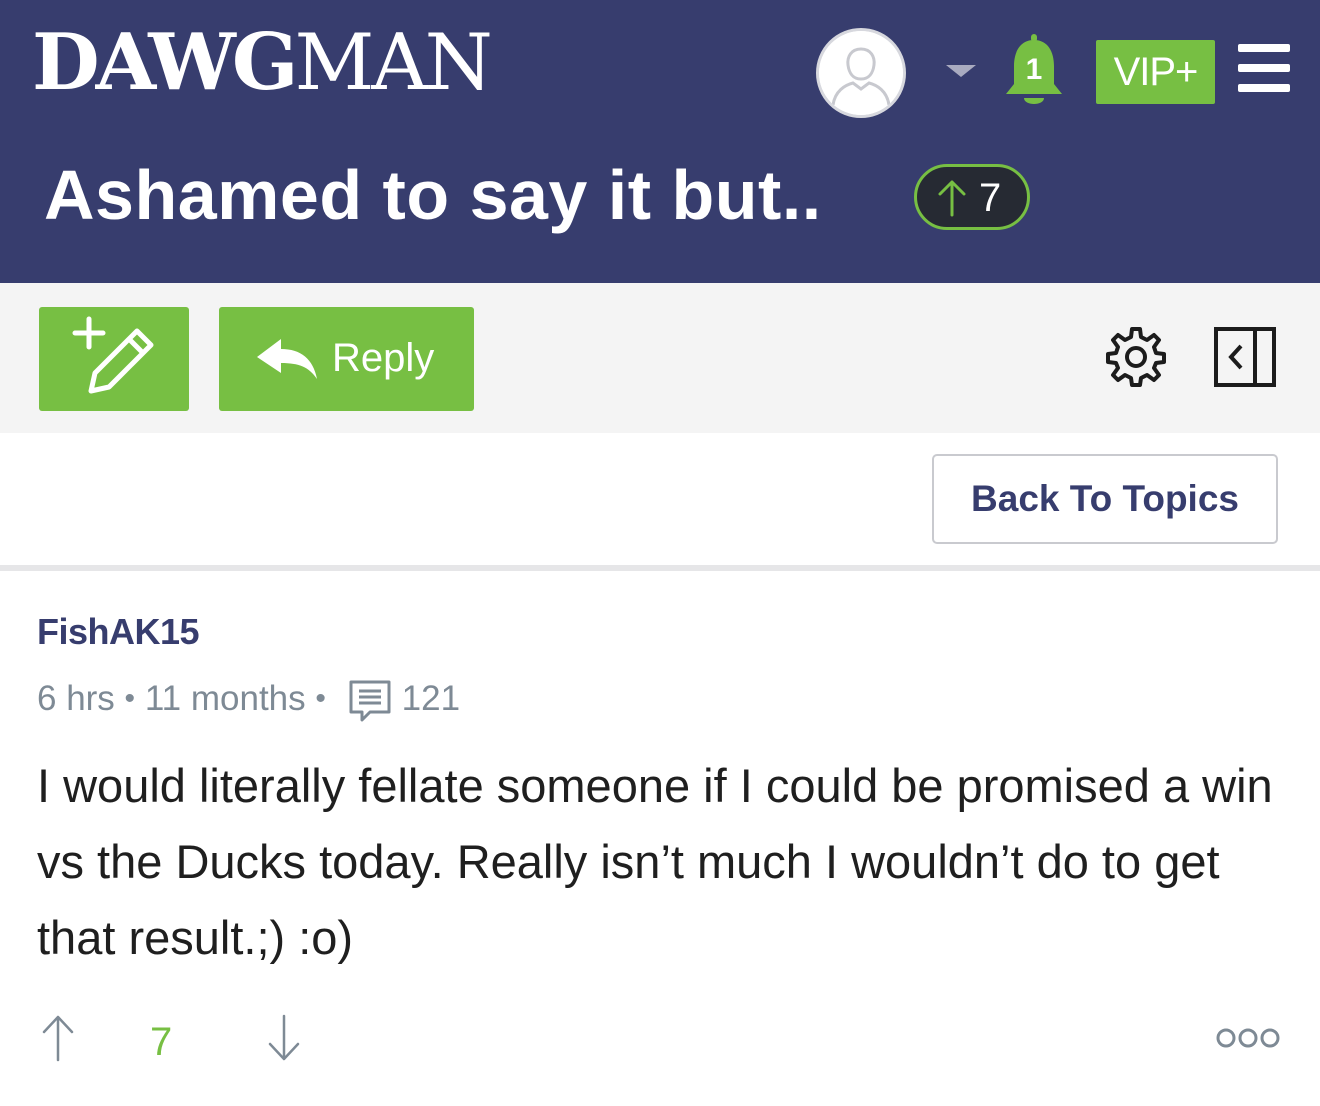 The height and width of the screenshot is (1106, 1320). I want to click on new-post-pencil-icon, so click(113, 355).